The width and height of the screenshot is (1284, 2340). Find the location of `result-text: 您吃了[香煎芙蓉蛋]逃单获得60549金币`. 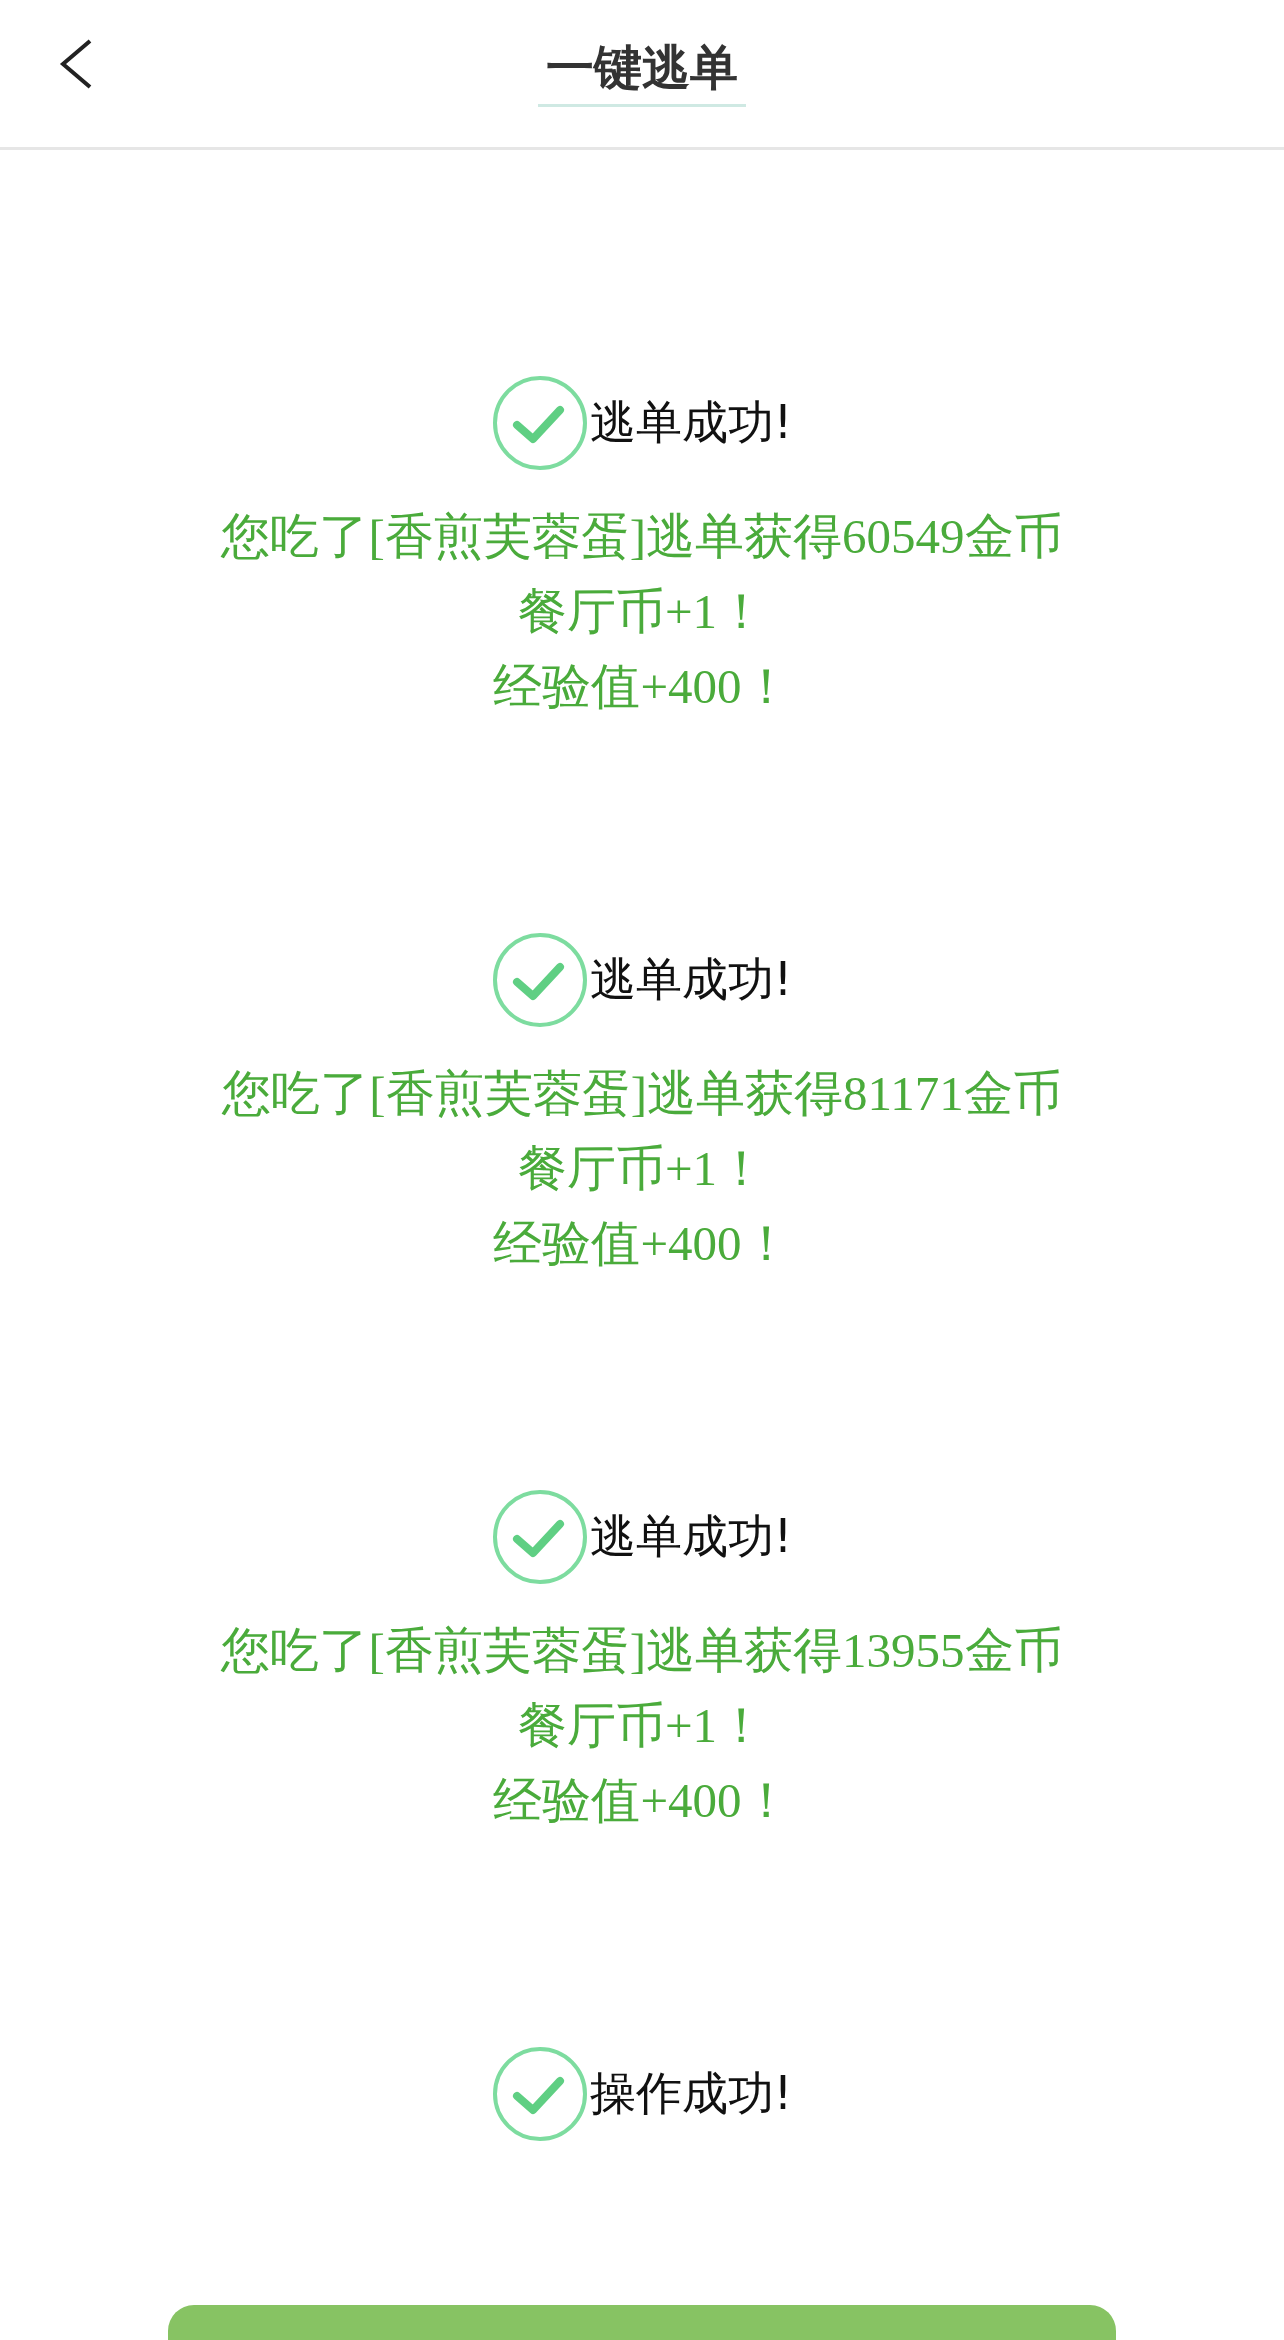

result-text: 您吃了[香煎芙蓉蛋]逃单获得60549金币 is located at coordinates (642, 537).